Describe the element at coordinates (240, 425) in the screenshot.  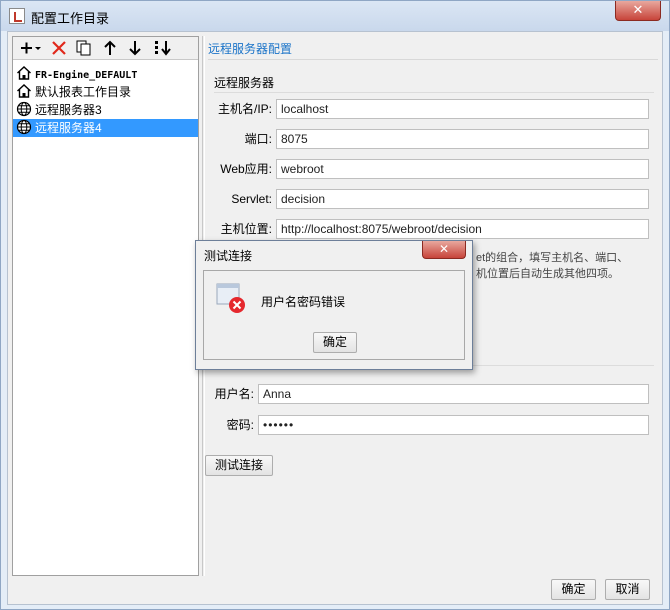
I see `password-label: 密码:` at that location.